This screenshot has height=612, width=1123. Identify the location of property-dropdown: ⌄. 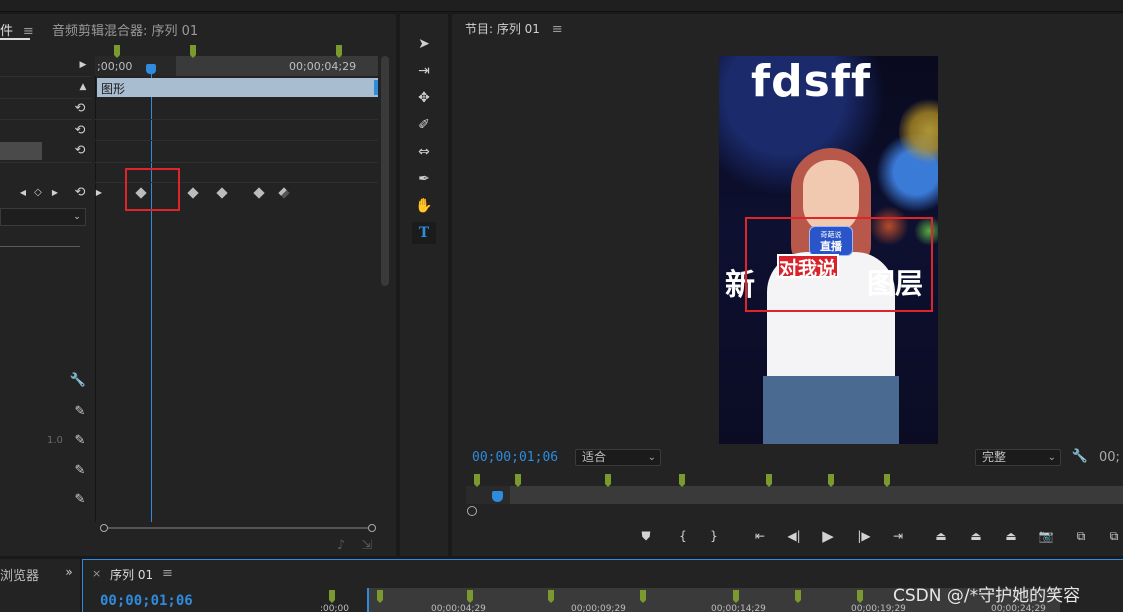
(43, 217).